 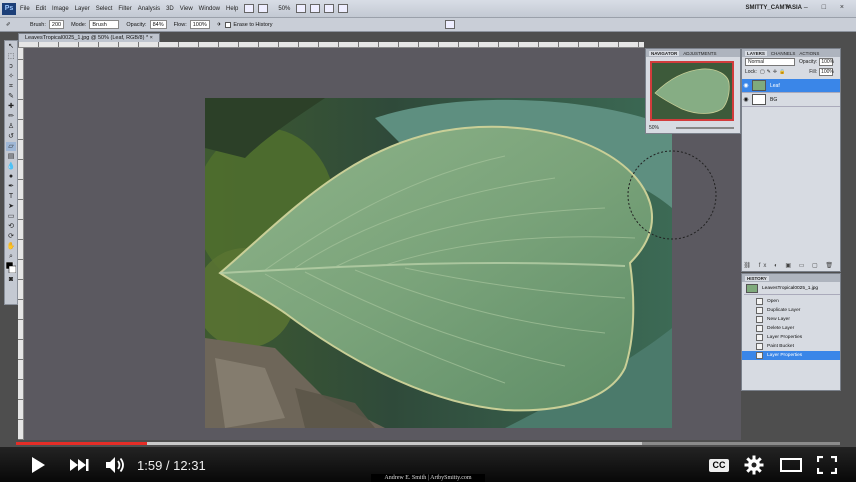 I want to click on menu-layer: Layer, so click(x=82, y=9).